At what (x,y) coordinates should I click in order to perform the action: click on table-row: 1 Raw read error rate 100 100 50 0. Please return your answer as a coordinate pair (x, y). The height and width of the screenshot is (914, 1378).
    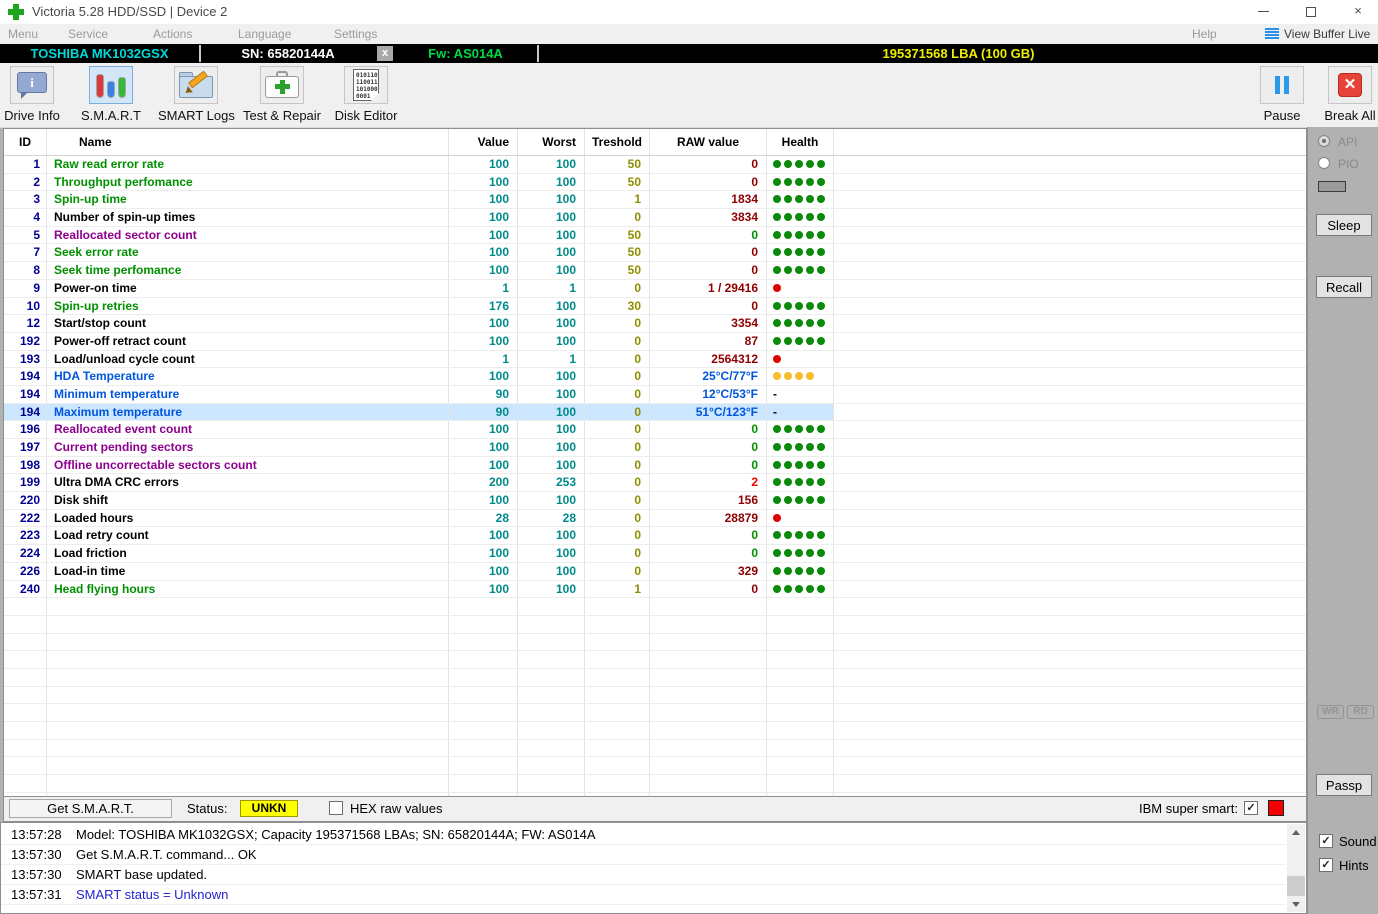
    Looking at the image, I should click on (655, 165).